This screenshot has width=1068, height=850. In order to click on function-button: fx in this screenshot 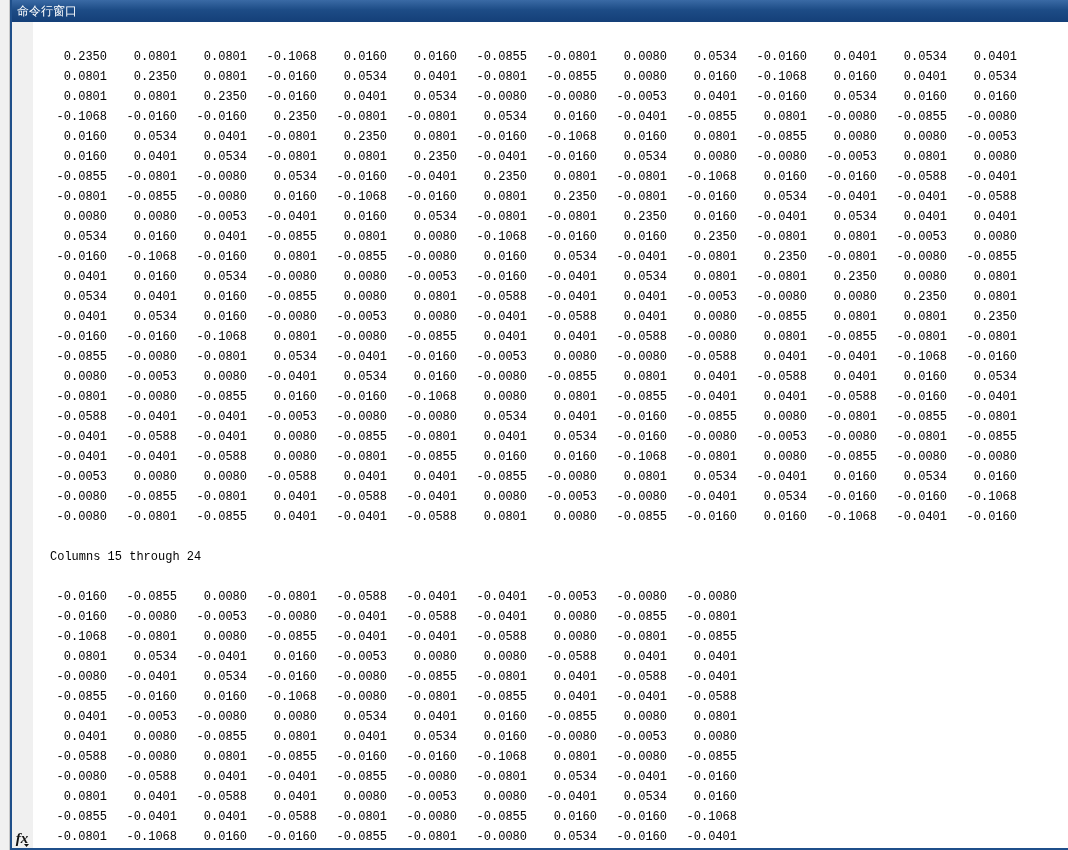, I will do `click(22, 838)`.